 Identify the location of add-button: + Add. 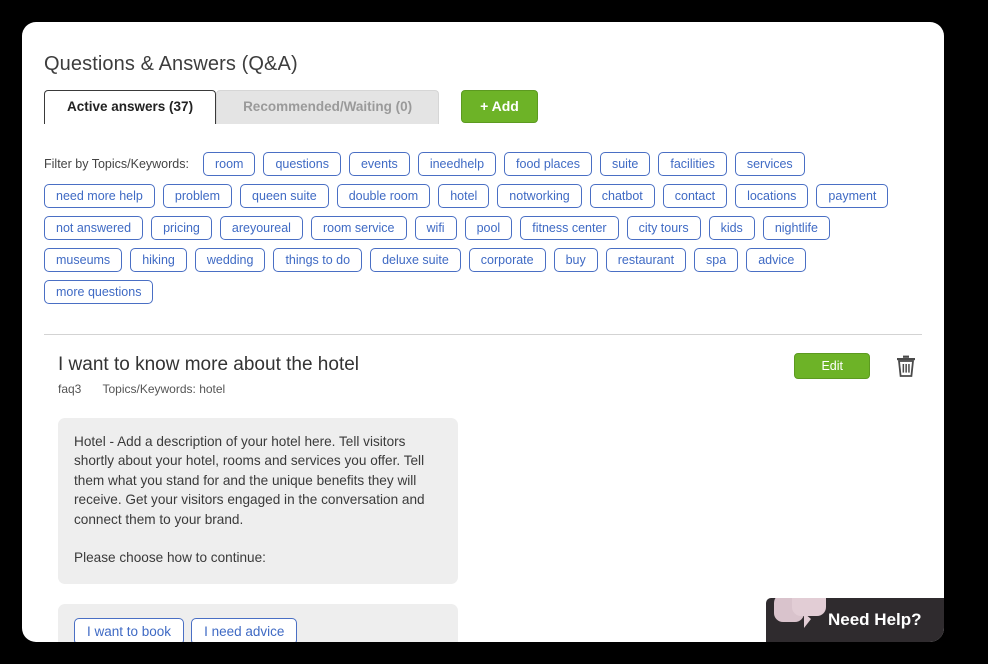
(499, 106).